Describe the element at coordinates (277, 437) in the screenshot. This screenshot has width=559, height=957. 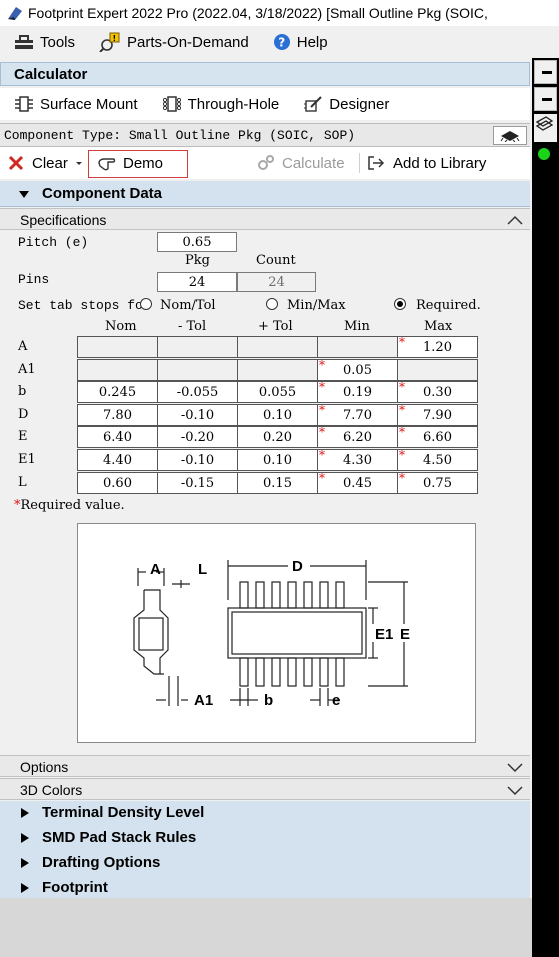
I see `cell-e-plus-tol: 0.20` at that location.